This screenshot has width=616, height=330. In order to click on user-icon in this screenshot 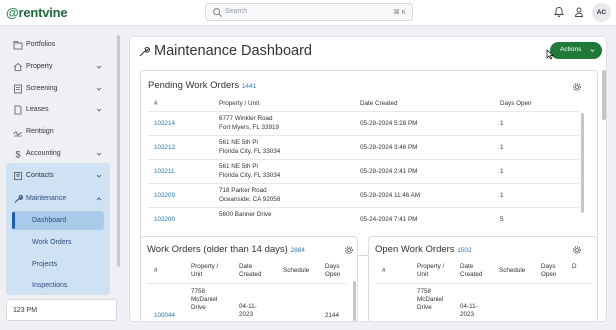, I will do `click(579, 12)`.